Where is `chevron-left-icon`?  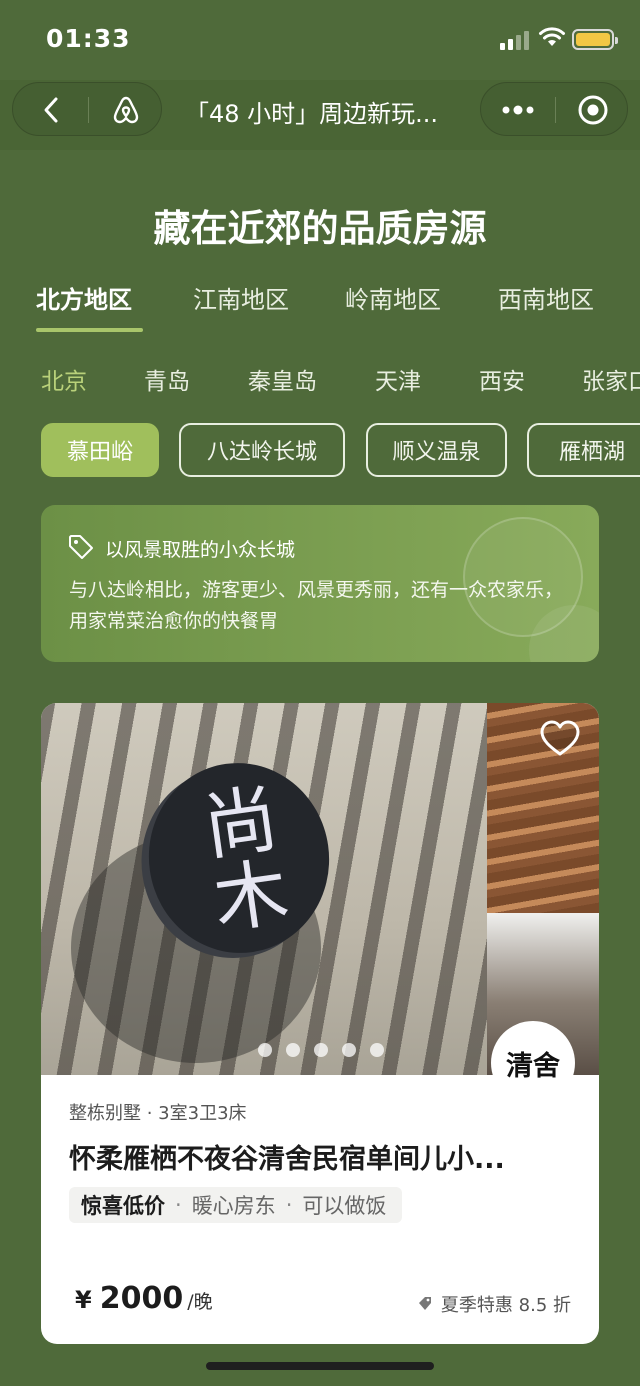
chevron-left-icon is located at coordinates (50, 110).